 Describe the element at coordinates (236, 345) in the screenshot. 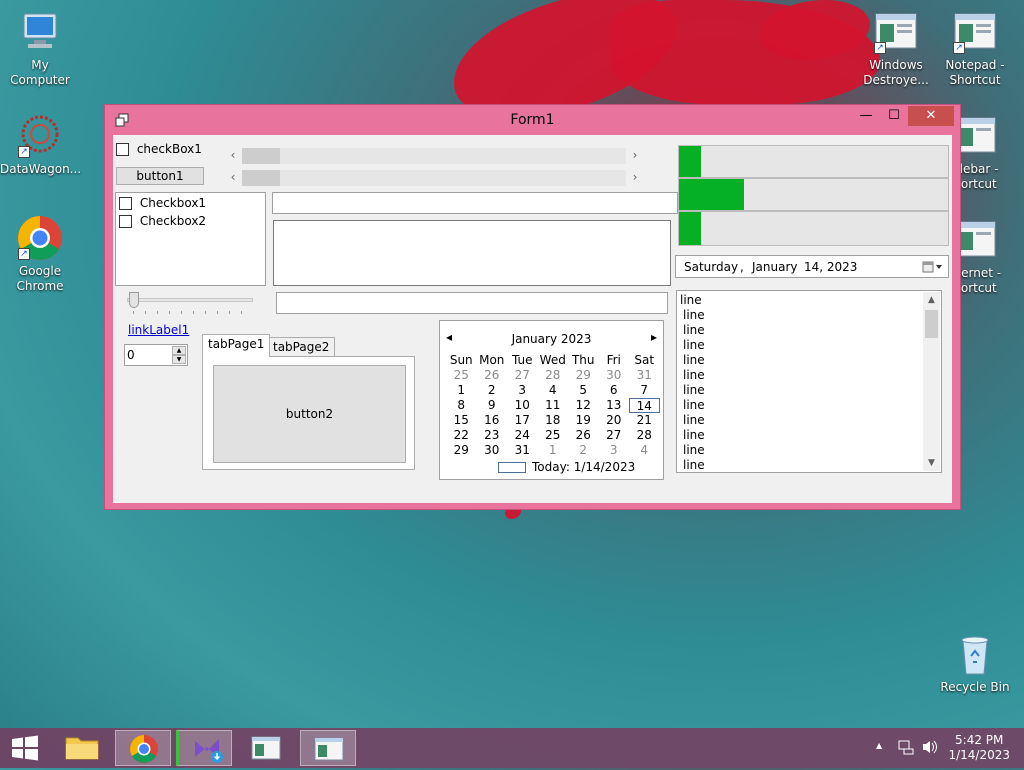

I see `tab-page1: tabPage1` at that location.